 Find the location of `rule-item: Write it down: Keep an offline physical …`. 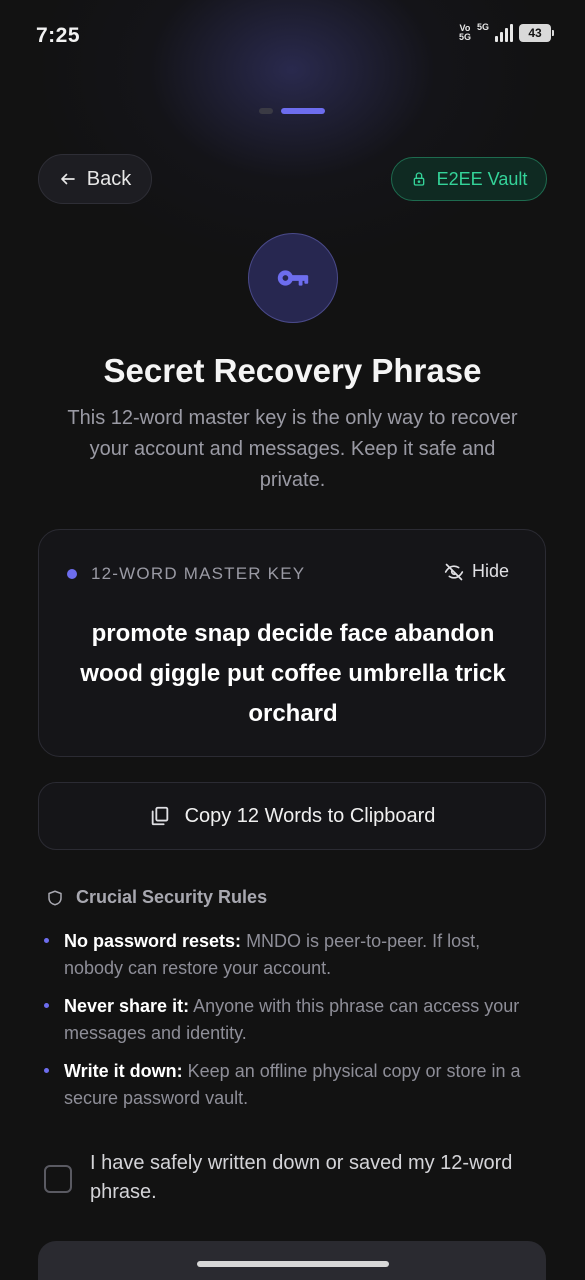

rule-item: Write it down: Keep an offline physical … is located at coordinates (284, 1085).